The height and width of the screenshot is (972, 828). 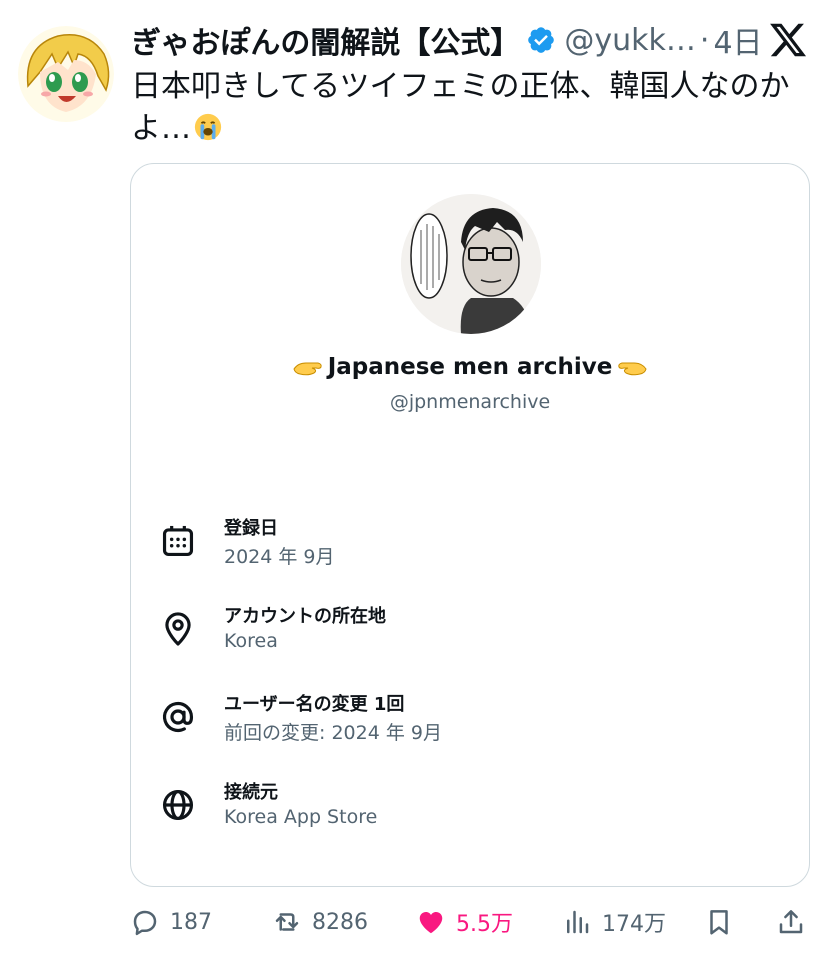 I want to click on repost-button: 8286, so click(x=320, y=922).